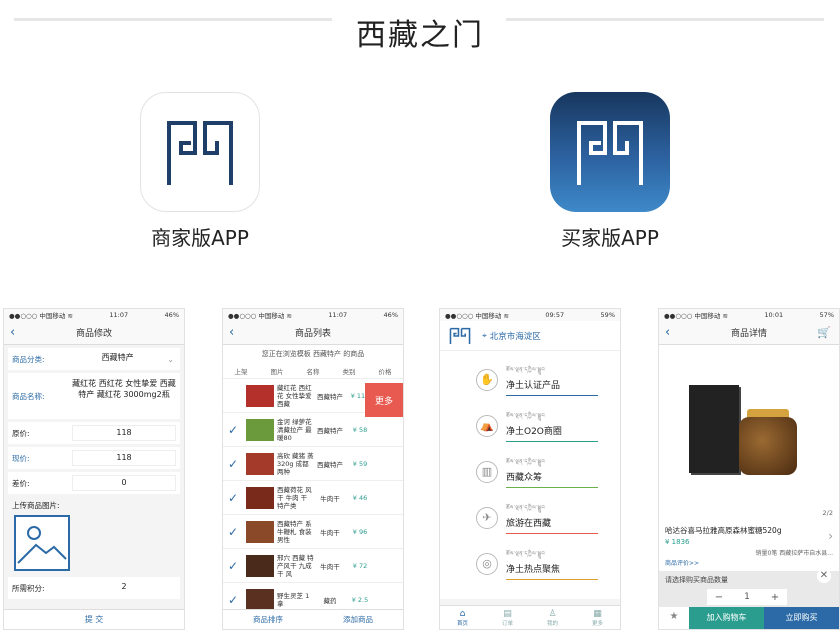  I want to click on tab-bar: ⌂ 首页 ▤ 订单 ♙ 我的 ▦ 更多, so click(530, 617).